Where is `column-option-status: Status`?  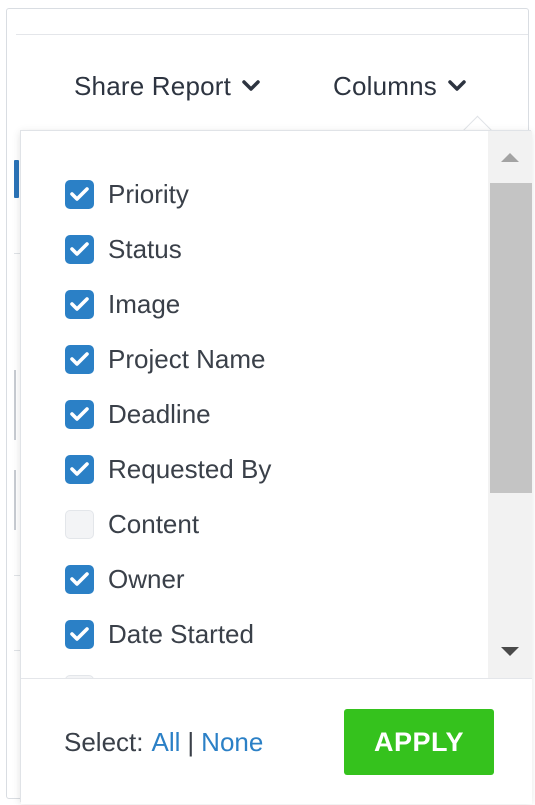
column-option-status: Status is located at coordinates (123, 249).